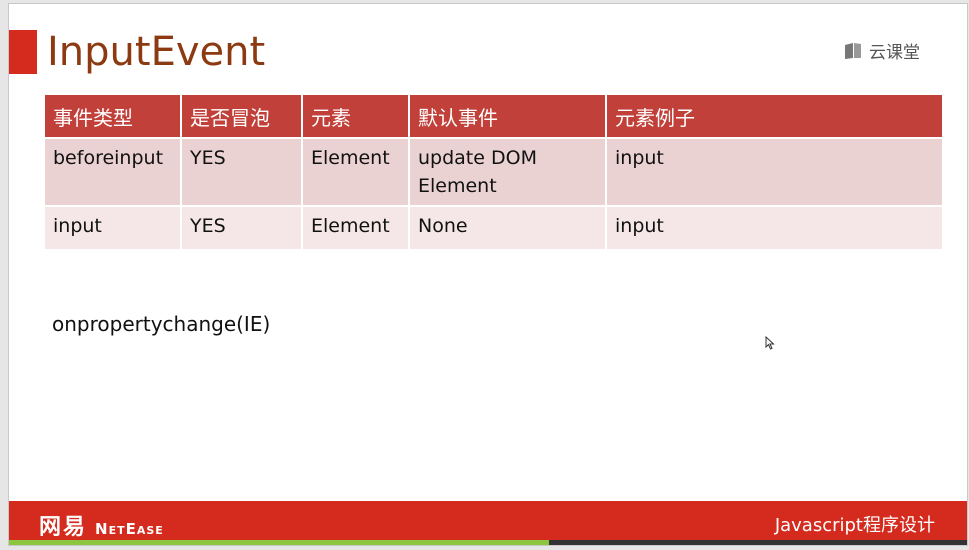 This screenshot has width=969, height=550. Describe the element at coordinates (129, 529) in the screenshot. I see `brand-en: NetEase` at that location.